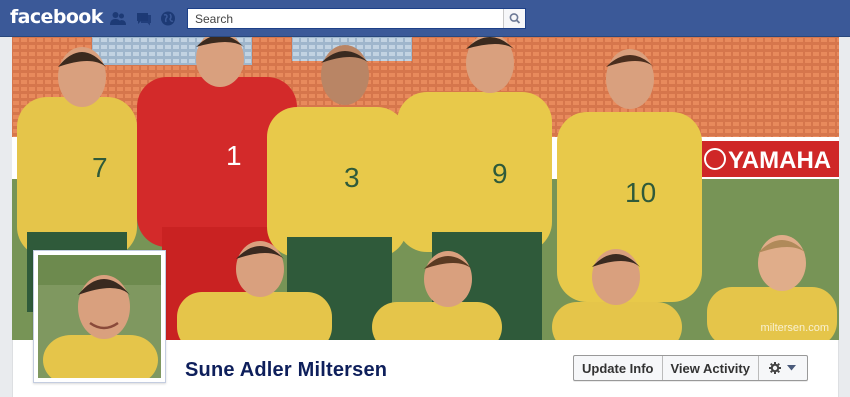 This screenshot has height=397, width=850. I want to click on update-info-button: Update Info, so click(618, 368).